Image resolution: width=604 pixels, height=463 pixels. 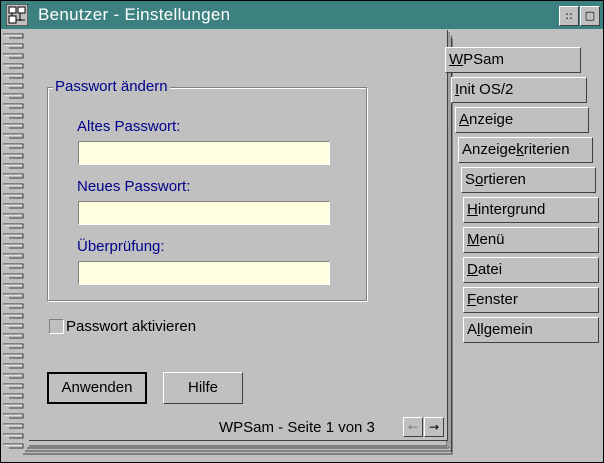 What do you see at coordinates (204, 213) in the screenshot?
I see `new-password-input` at bounding box center [204, 213].